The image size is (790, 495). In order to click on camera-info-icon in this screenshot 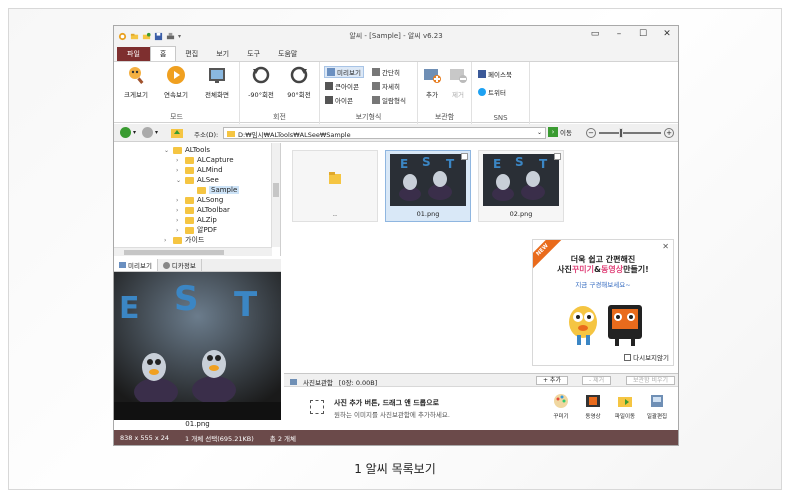, I will do `click(166, 265)`.